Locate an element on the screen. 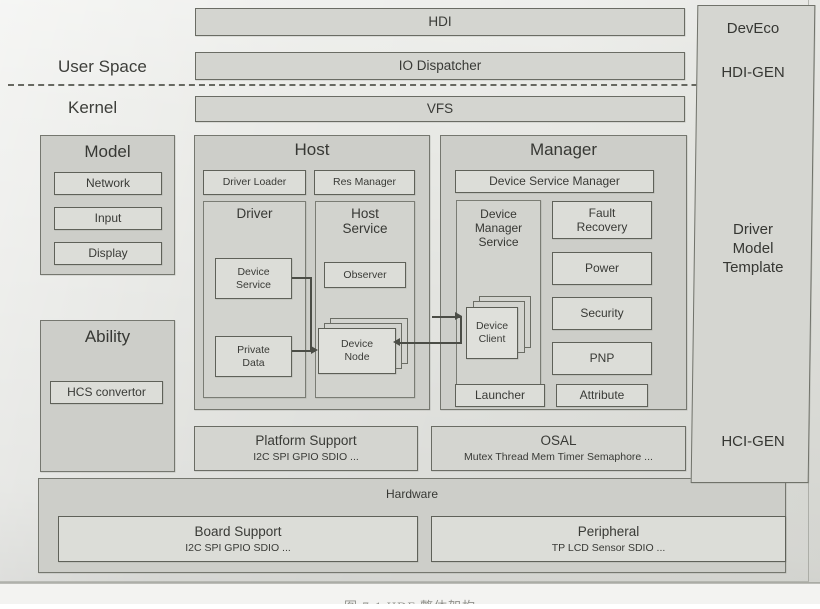 The image size is (820, 609). rail-item-deveco: DevEco is located at coordinates (753, 28).